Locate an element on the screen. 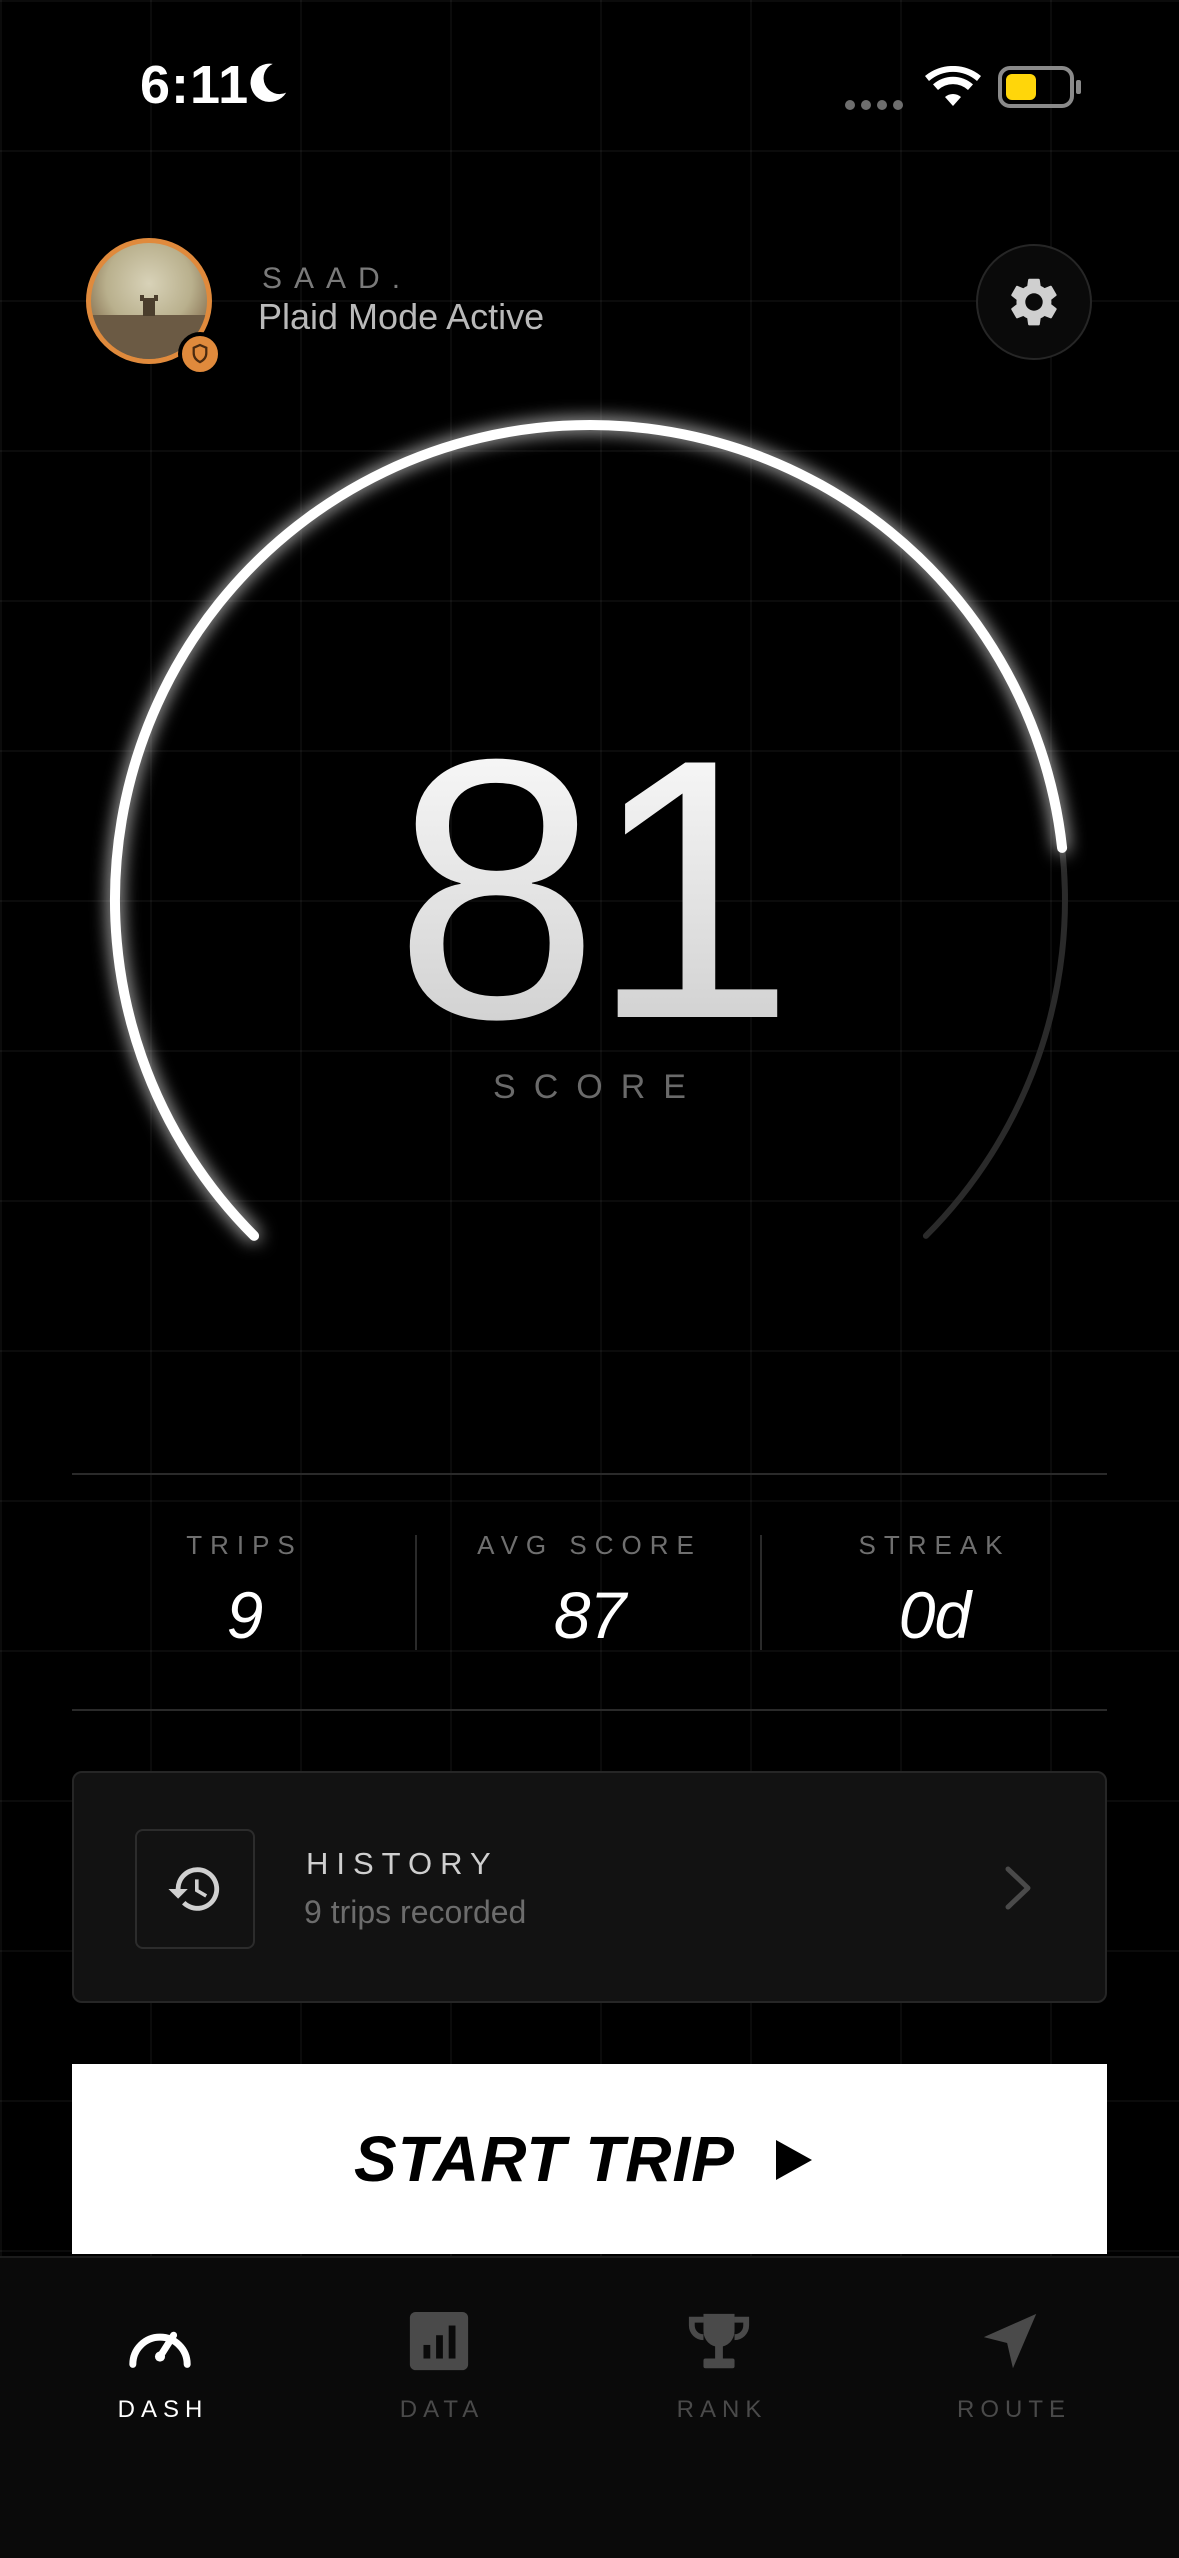 This screenshot has width=1179, height=2558. play-icon is located at coordinates (794, 2160).